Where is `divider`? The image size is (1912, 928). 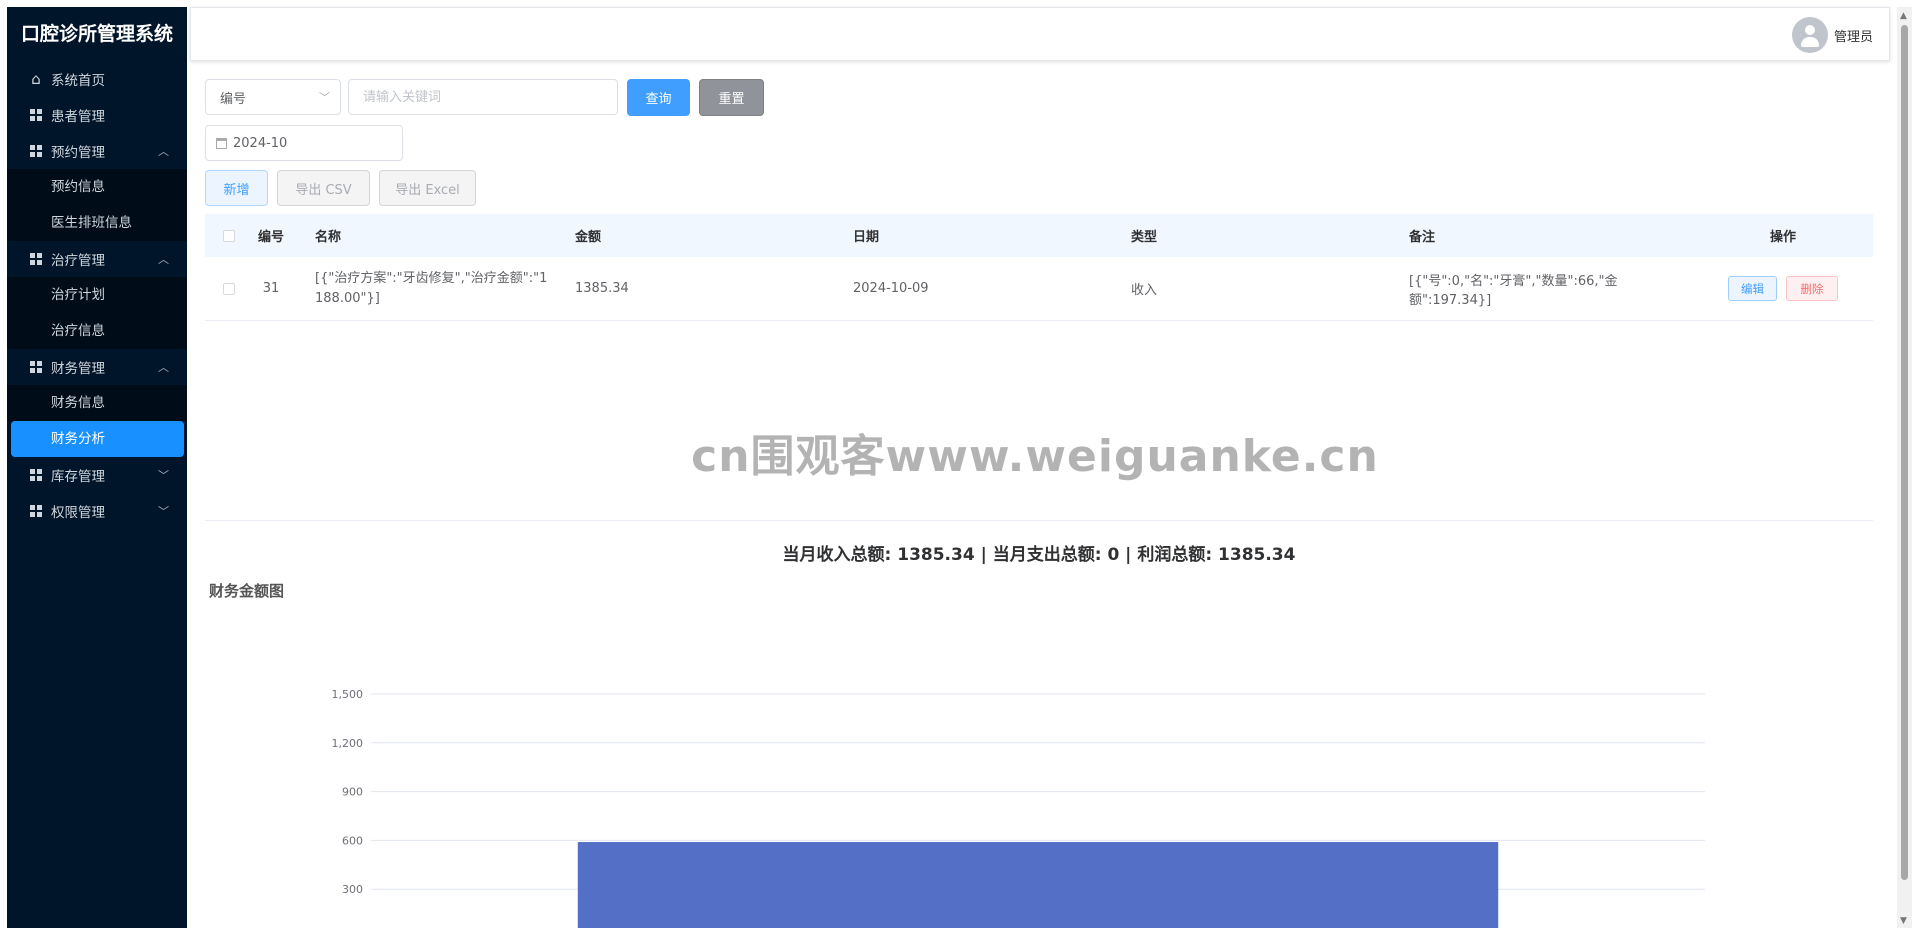
divider is located at coordinates (1039, 520).